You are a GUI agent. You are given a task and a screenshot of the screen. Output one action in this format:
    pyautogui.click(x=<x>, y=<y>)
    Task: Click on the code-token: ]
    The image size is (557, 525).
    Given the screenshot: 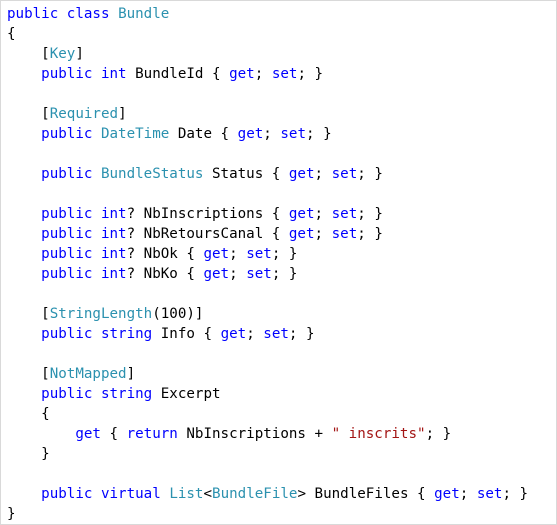 What is the action you would take?
    pyautogui.click(x=131, y=374)
    